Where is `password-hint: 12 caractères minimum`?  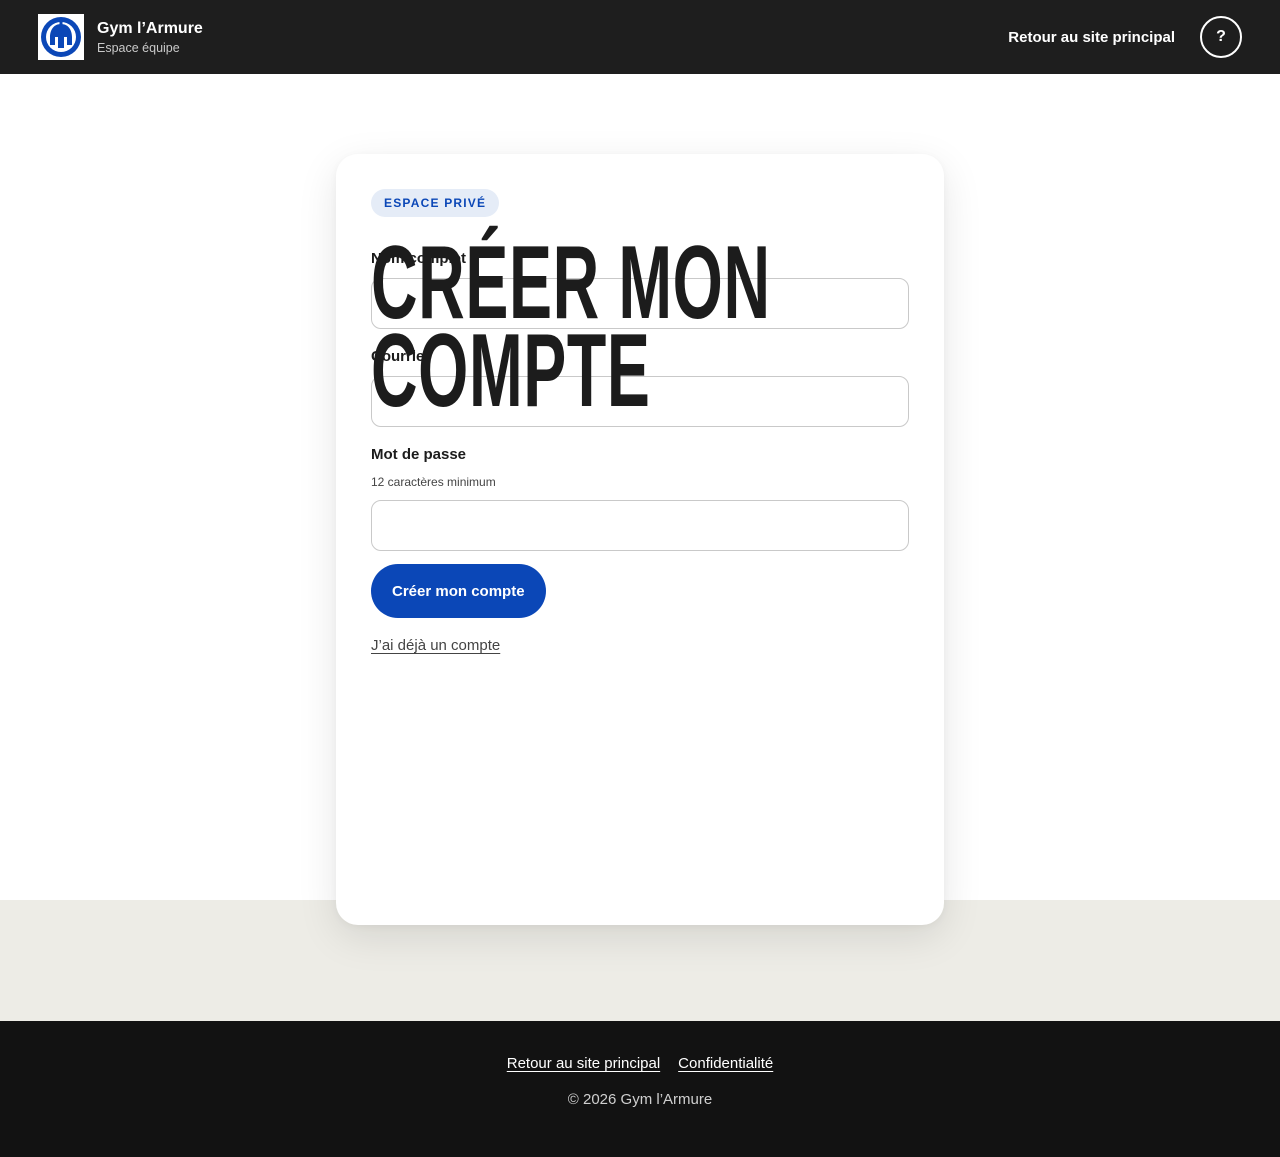 password-hint: 12 caractères minimum is located at coordinates (433, 482).